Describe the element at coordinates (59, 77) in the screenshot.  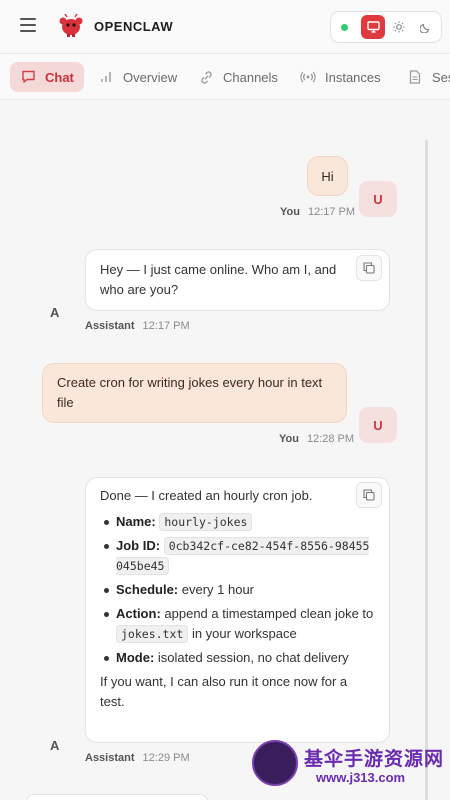
I see `tab-label: Chat` at that location.